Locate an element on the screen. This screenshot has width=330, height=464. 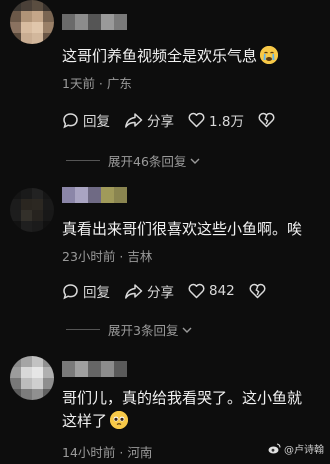
expand-replies-button: 展开46条回复 is located at coordinates (133, 160).